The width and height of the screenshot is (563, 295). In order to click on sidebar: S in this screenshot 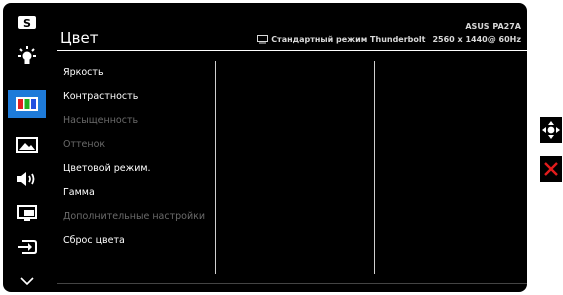, I will do `click(27, 149)`.